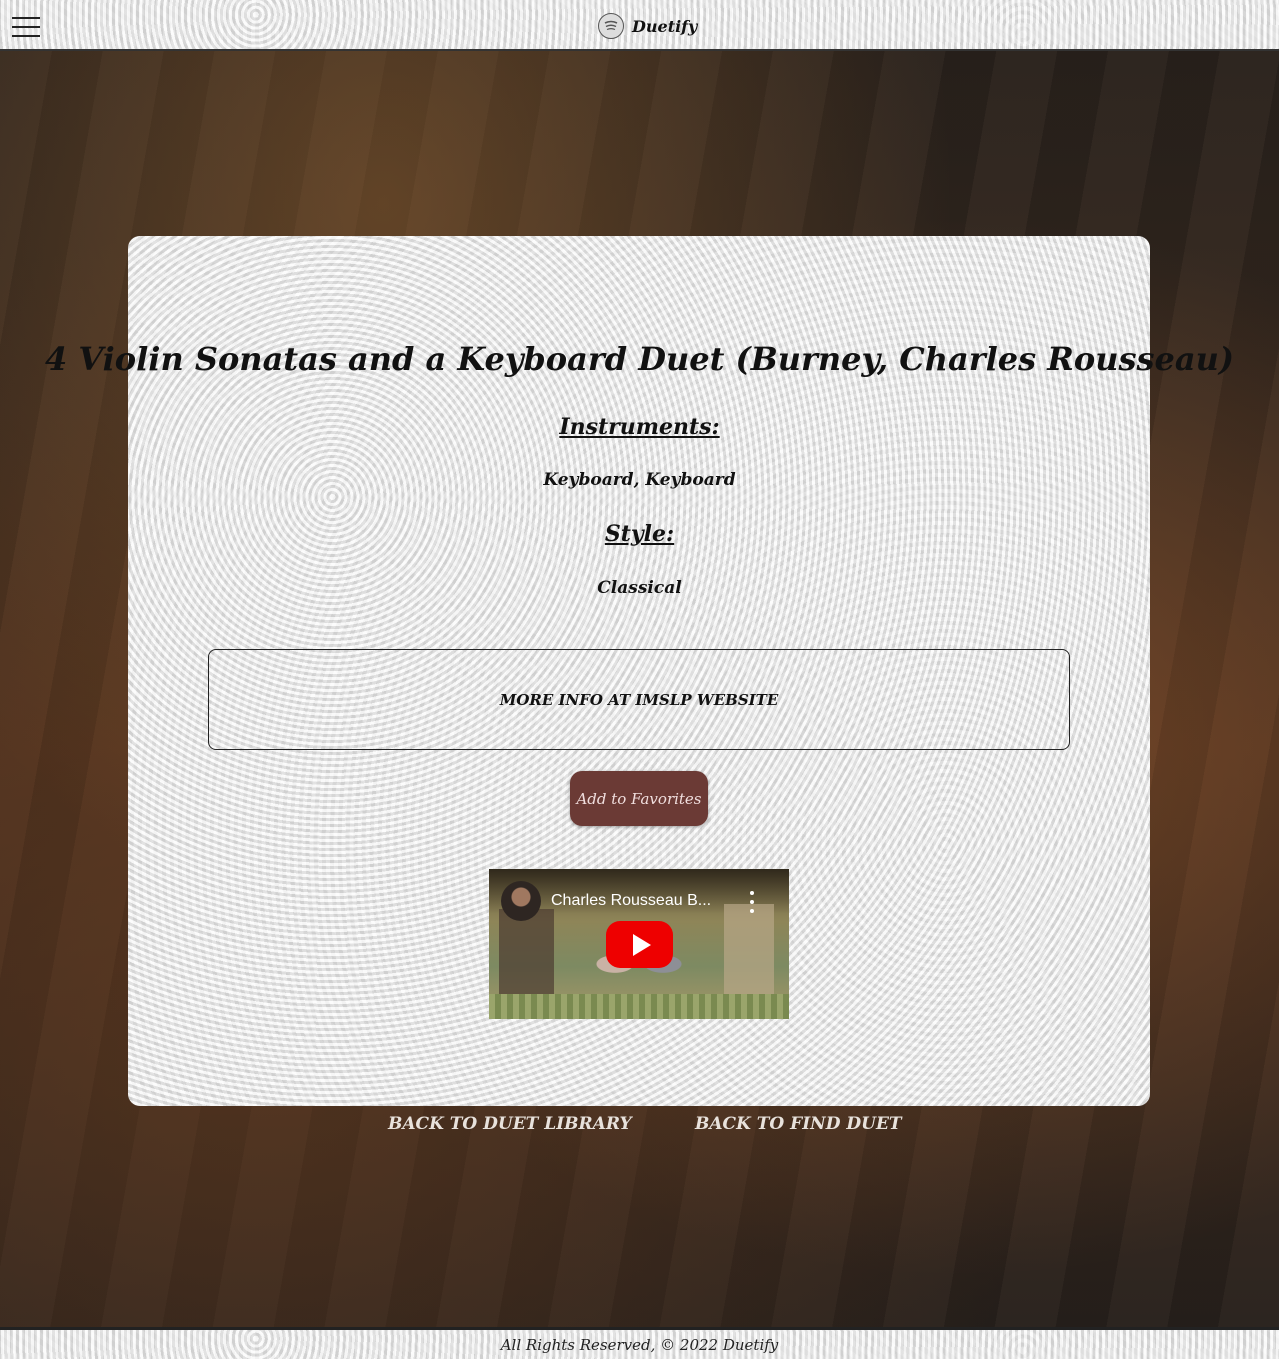 The image size is (1279, 1359). I want to click on instruments-value: Keyboard, Keyboard, so click(639, 480).